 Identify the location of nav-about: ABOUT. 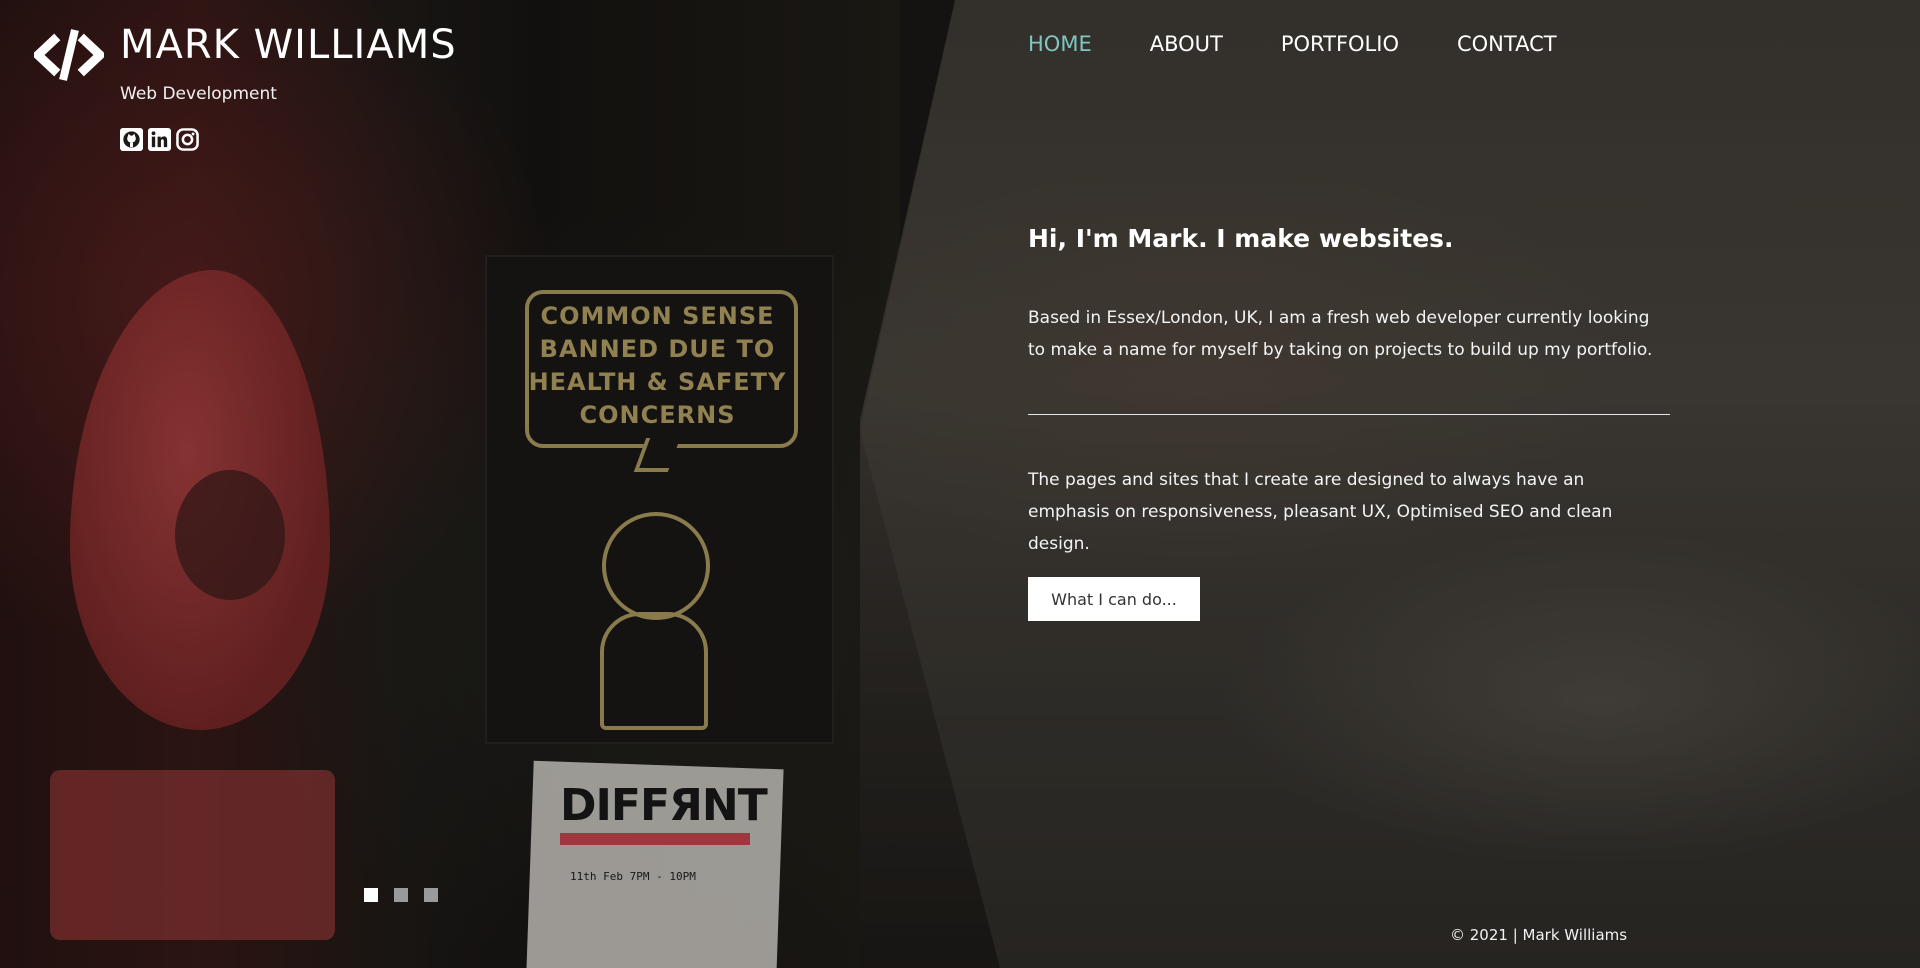
(1186, 44).